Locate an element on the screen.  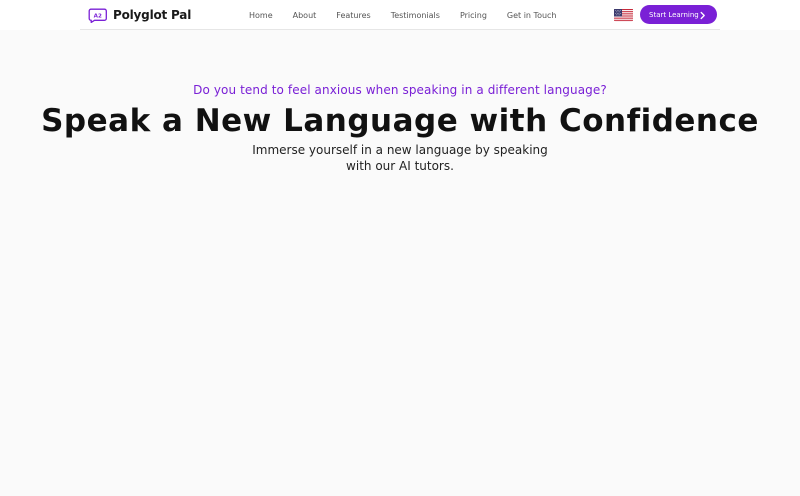
brand-home-link: A2 Polyglot Pal is located at coordinates (139, 15).